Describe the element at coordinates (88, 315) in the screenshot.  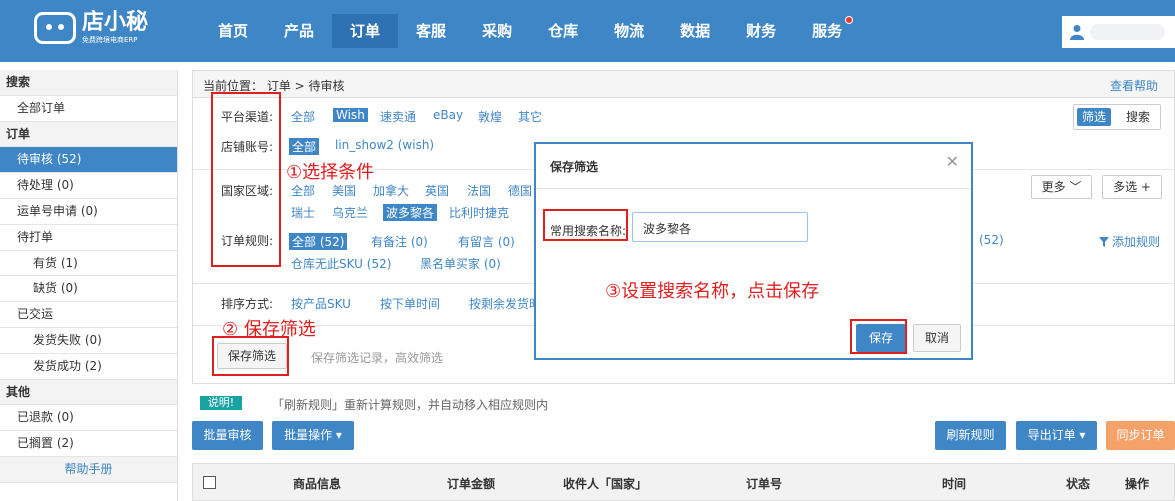
I see `sidebar-item: 已交运` at that location.